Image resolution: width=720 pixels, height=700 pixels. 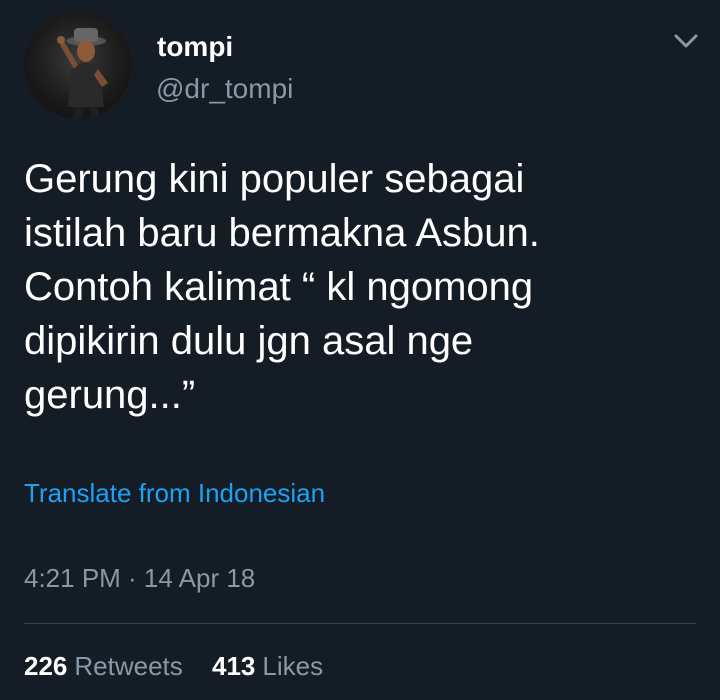 I want to click on translate-link: Translate from Indonesian, so click(x=174, y=493).